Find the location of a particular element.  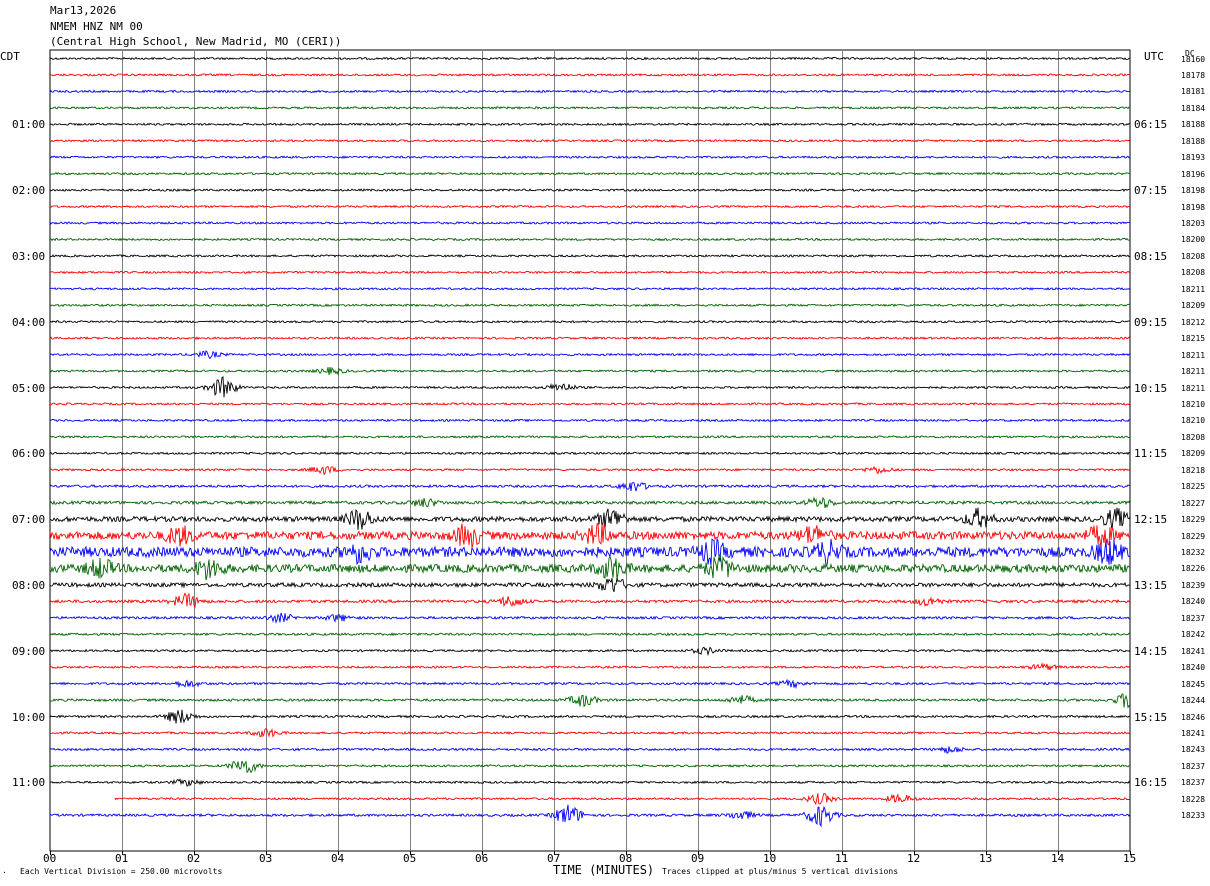

x-tick-label: 09 is located at coordinates (698, 858).